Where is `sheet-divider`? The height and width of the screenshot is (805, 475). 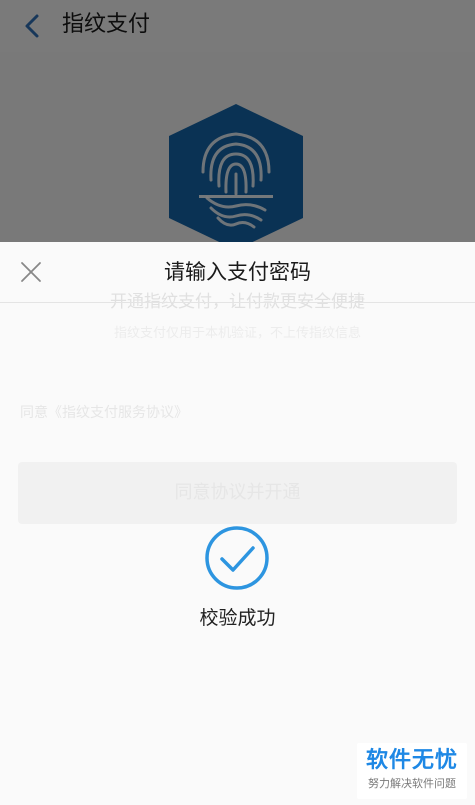
sheet-divider is located at coordinates (237, 302).